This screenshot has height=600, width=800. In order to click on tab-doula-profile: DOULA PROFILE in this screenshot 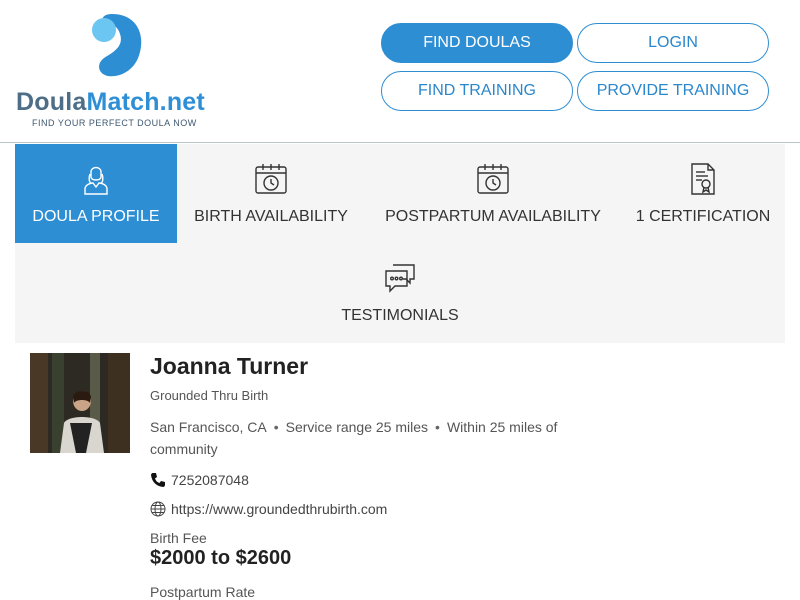, I will do `click(96, 193)`.